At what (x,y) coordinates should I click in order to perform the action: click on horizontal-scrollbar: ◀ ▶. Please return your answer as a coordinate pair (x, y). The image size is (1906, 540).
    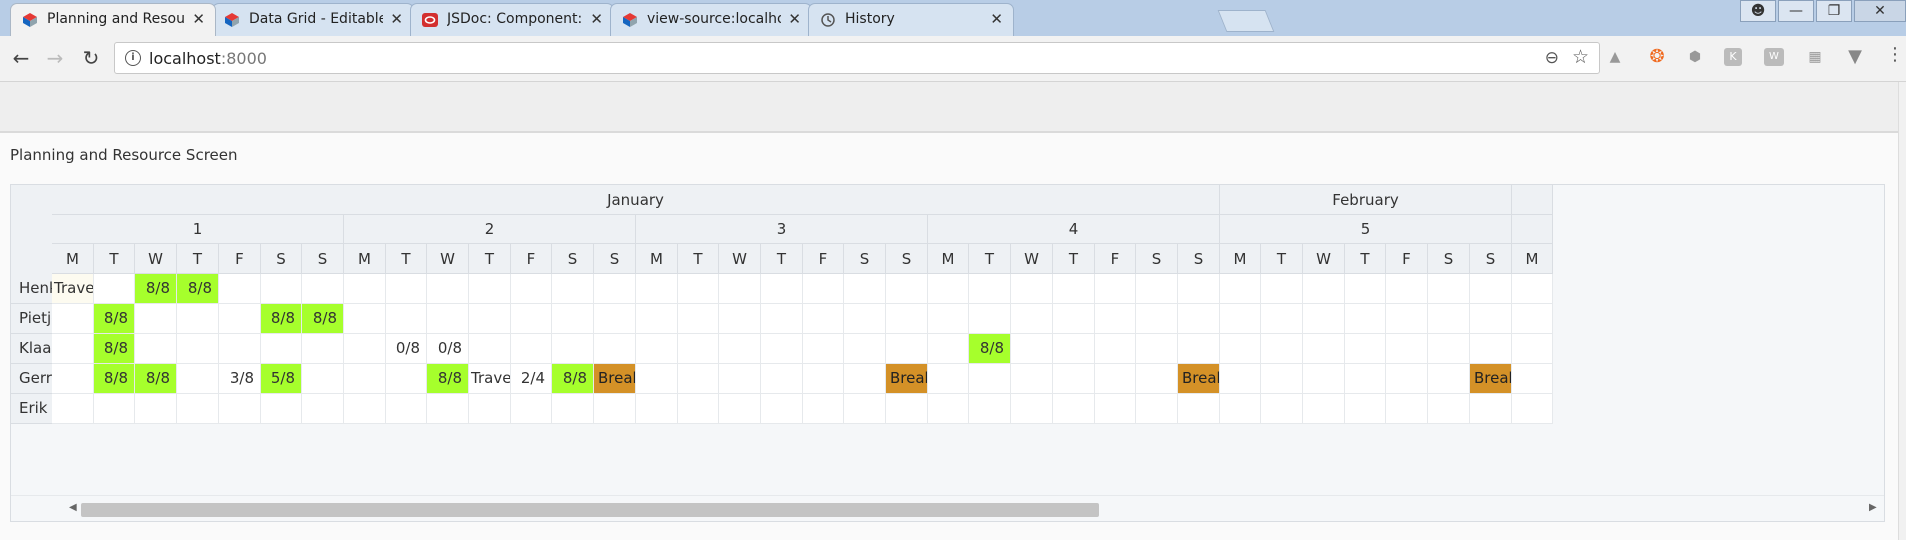
    Looking at the image, I should click on (947, 508).